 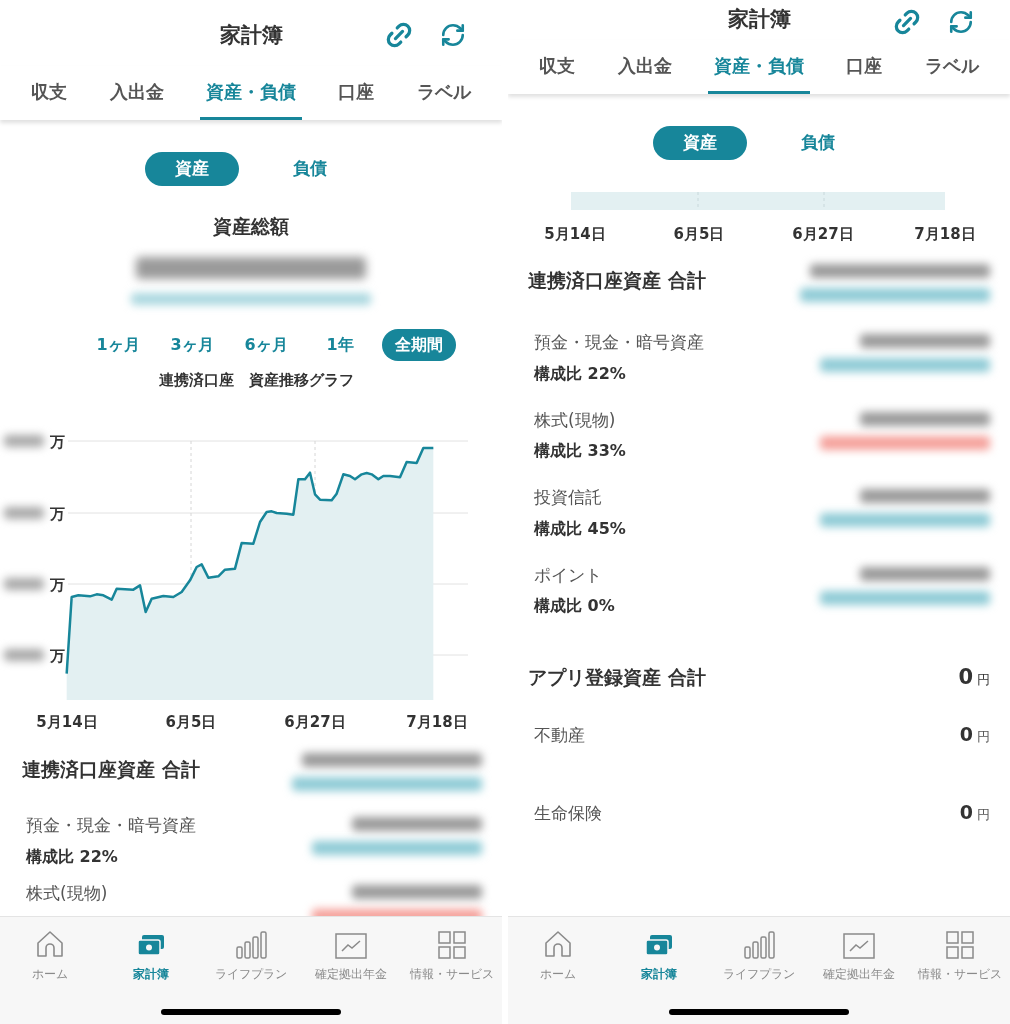 What do you see at coordinates (559, 735) in the screenshot?
I see `asset-category: 不動産` at bounding box center [559, 735].